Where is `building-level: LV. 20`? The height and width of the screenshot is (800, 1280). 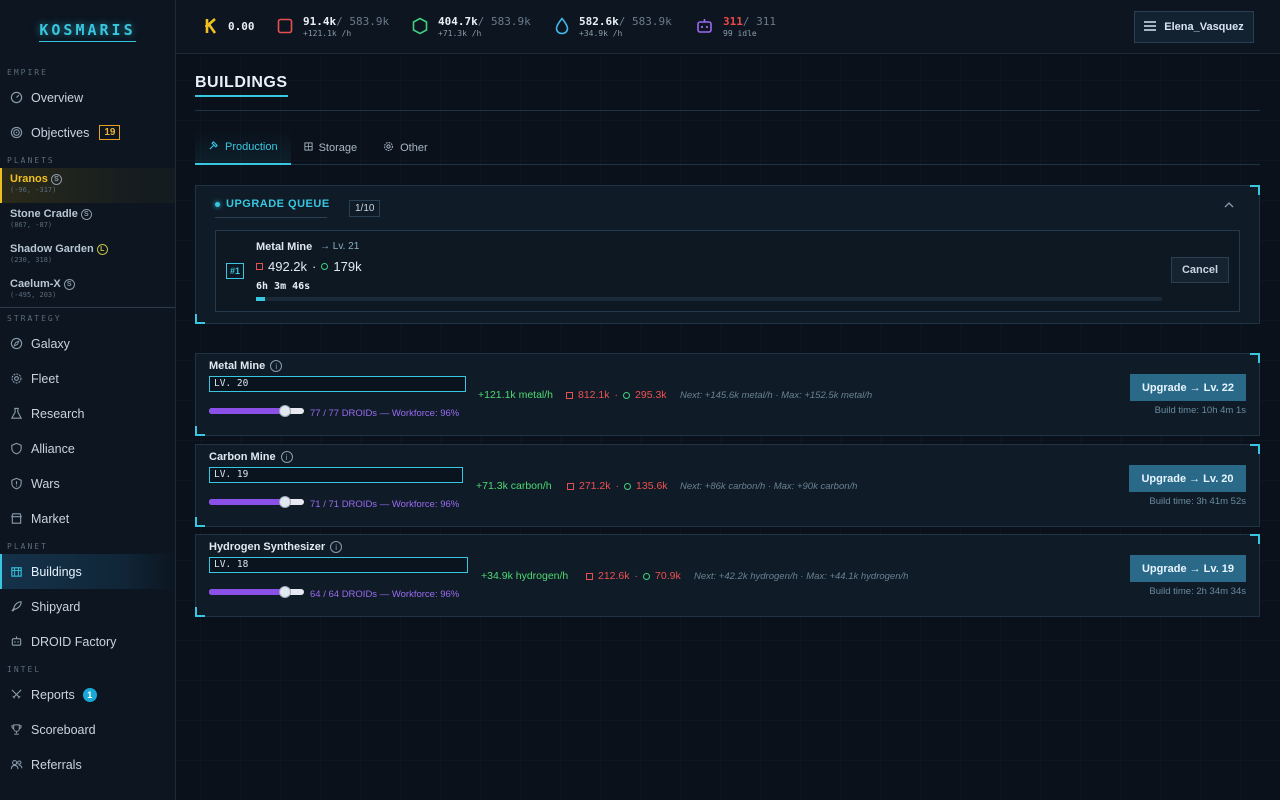 building-level: LV. 20 is located at coordinates (337, 384).